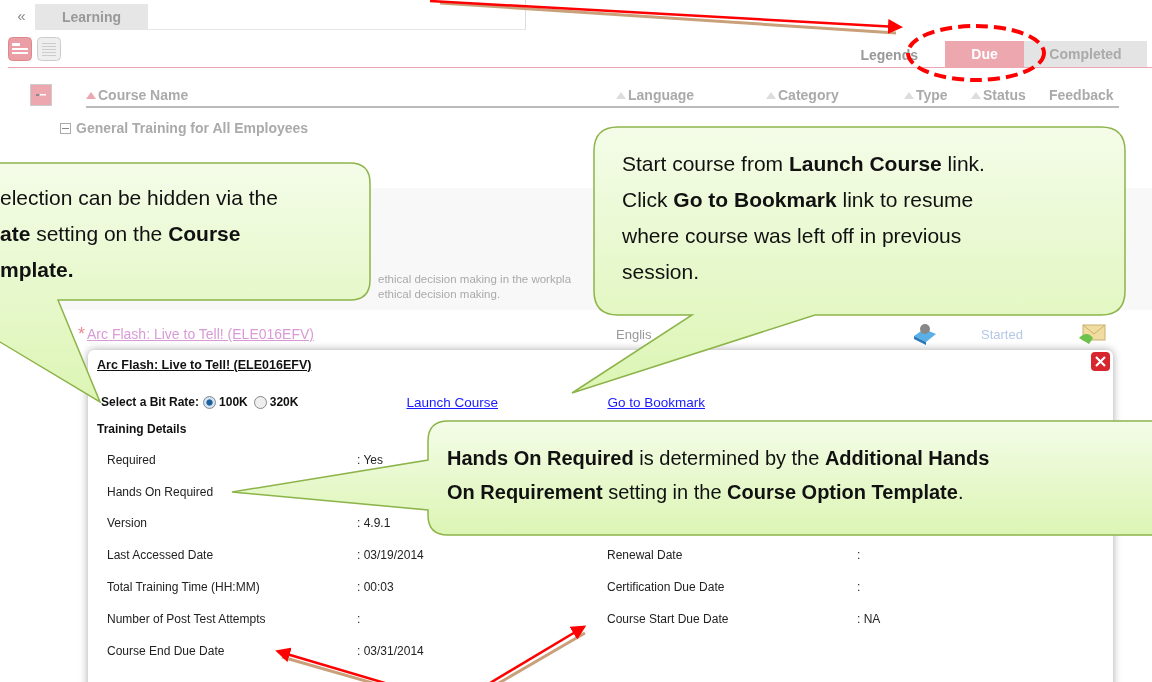  I want to click on detail-label: Last Accessed Date, so click(160, 555).